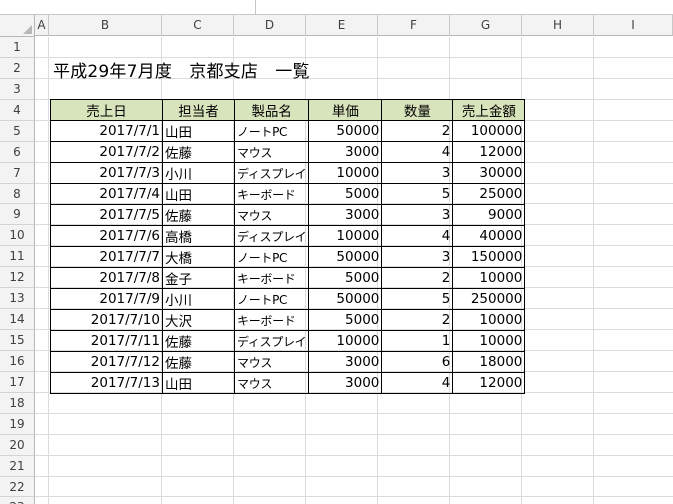 This screenshot has width=673, height=504. I want to click on cell-sales-date: 2017/7/5, so click(106, 215).